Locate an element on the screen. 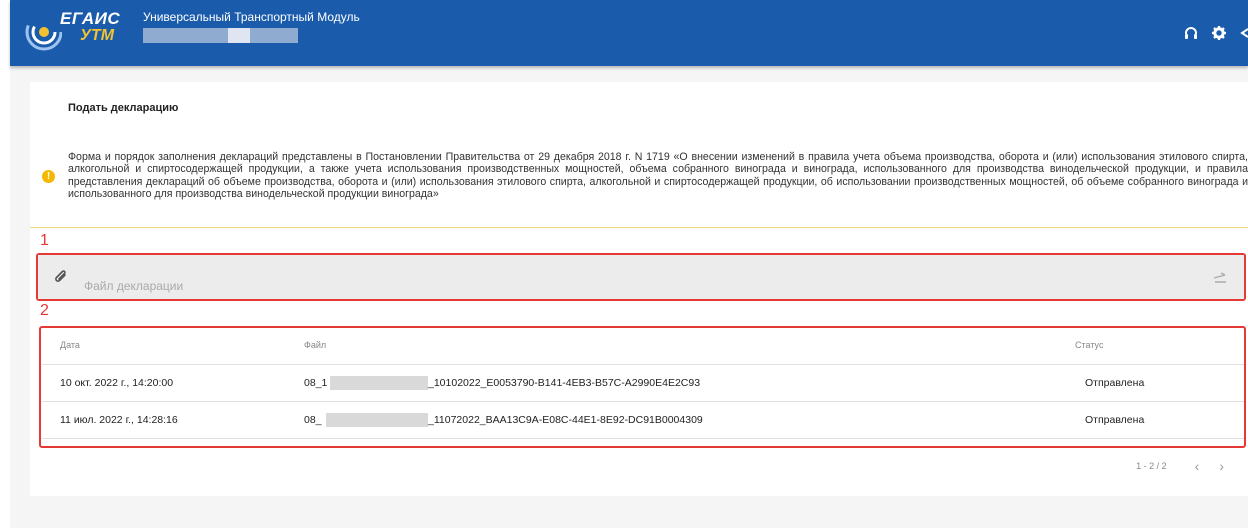 Image resolution: width=1248 pixels, height=528 pixels. logo-text-utm: УТМ is located at coordinates (97, 35).